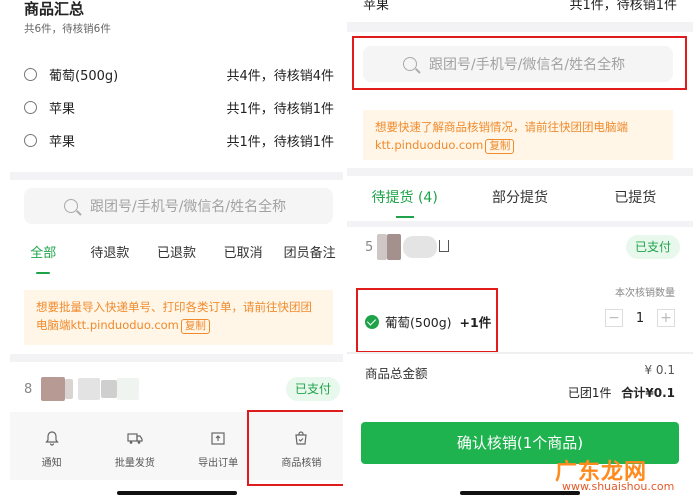 The width and height of the screenshot is (693, 500). I want to click on home-indicator, so click(177, 493).